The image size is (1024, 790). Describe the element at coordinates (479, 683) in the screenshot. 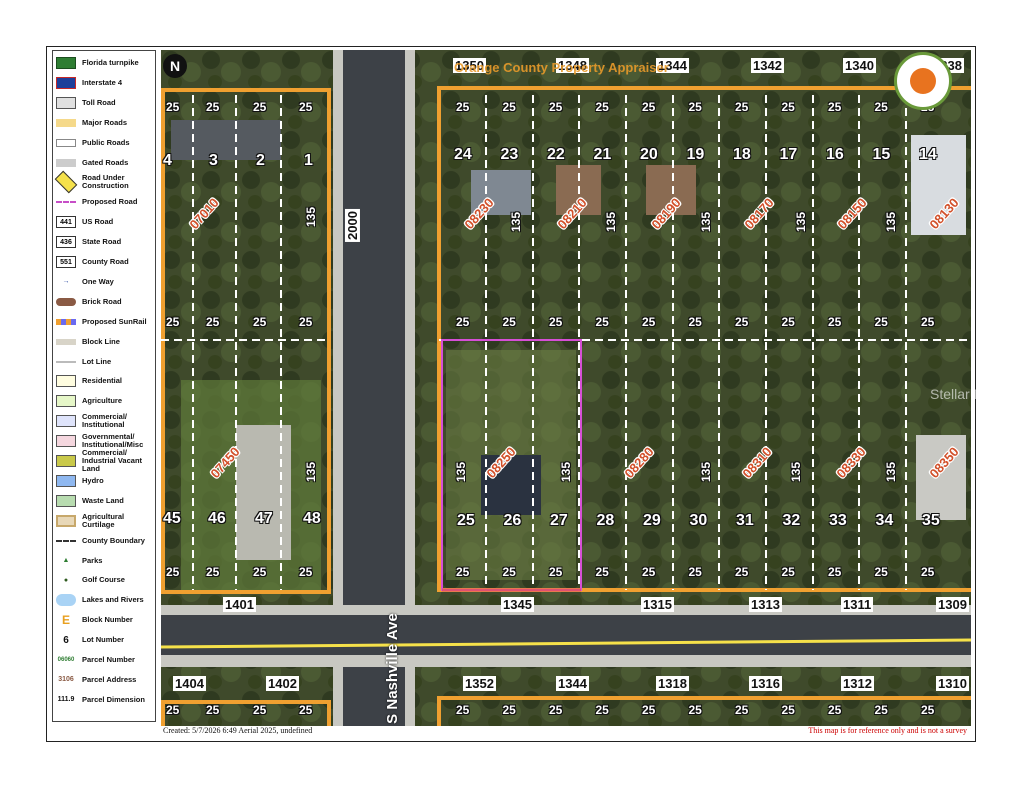

I see `parcel-address: 1352` at that location.